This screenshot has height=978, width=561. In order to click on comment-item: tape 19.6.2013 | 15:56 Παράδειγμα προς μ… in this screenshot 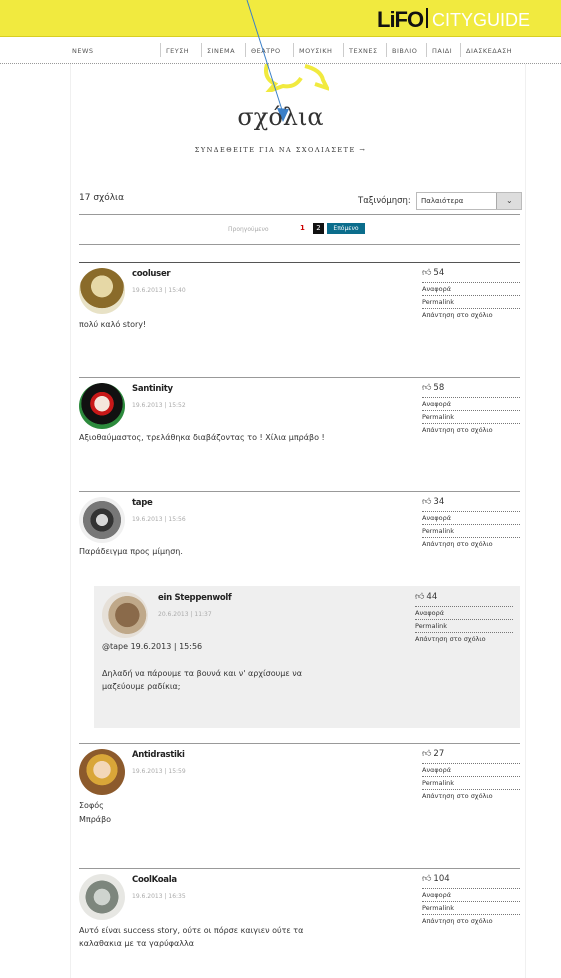, I will do `click(299, 538)`.